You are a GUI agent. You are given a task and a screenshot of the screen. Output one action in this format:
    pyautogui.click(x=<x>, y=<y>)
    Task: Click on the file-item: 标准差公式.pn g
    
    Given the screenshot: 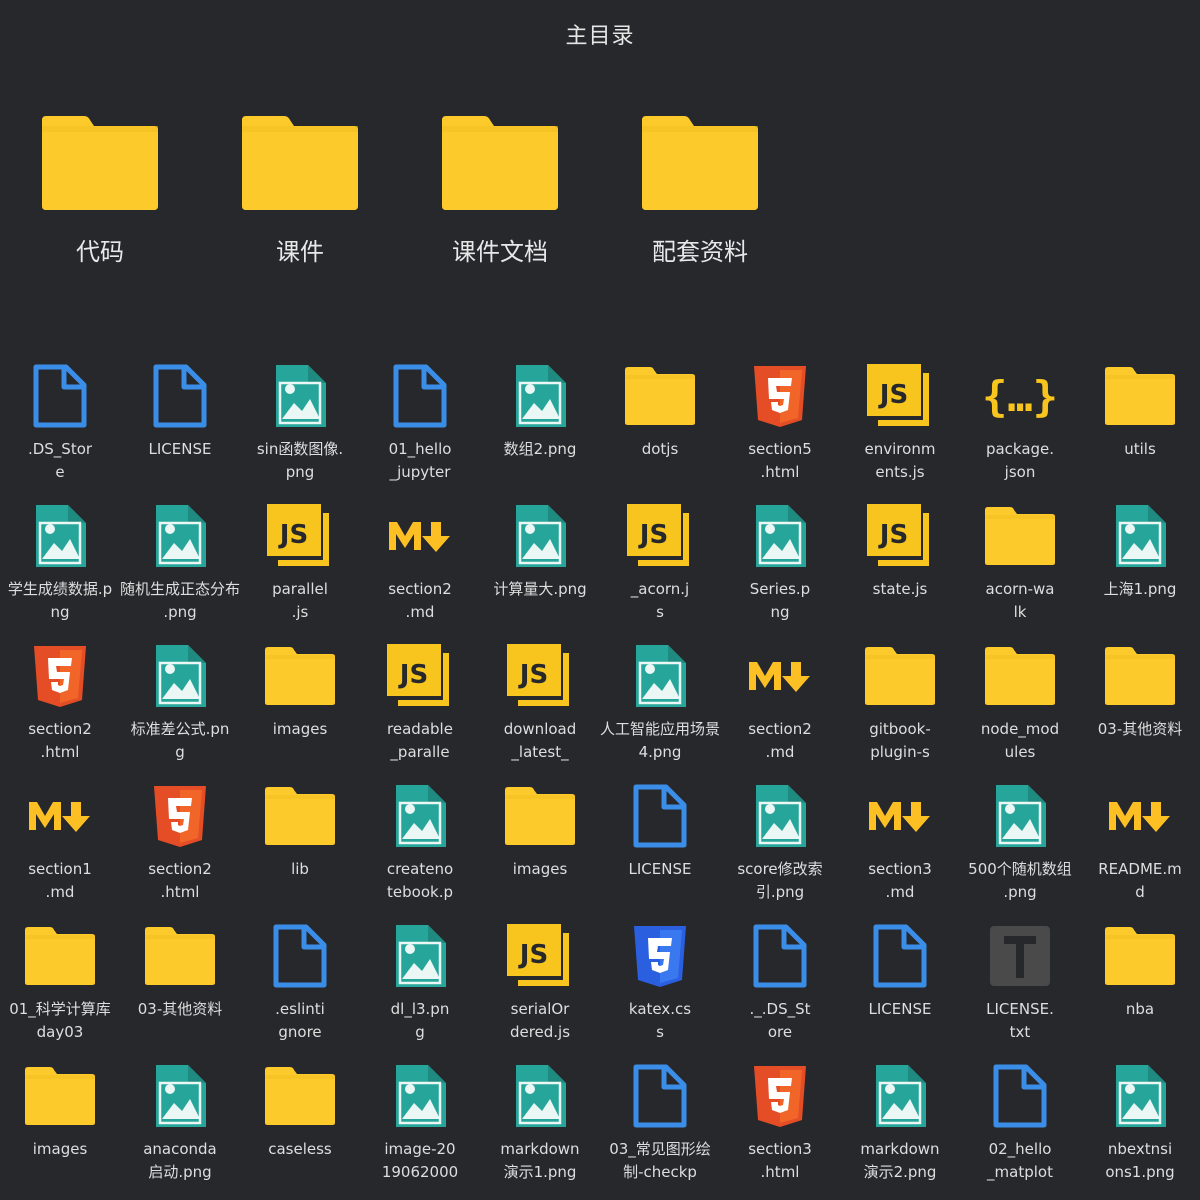 What is the action you would take?
    pyautogui.click(x=180, y=702)
    